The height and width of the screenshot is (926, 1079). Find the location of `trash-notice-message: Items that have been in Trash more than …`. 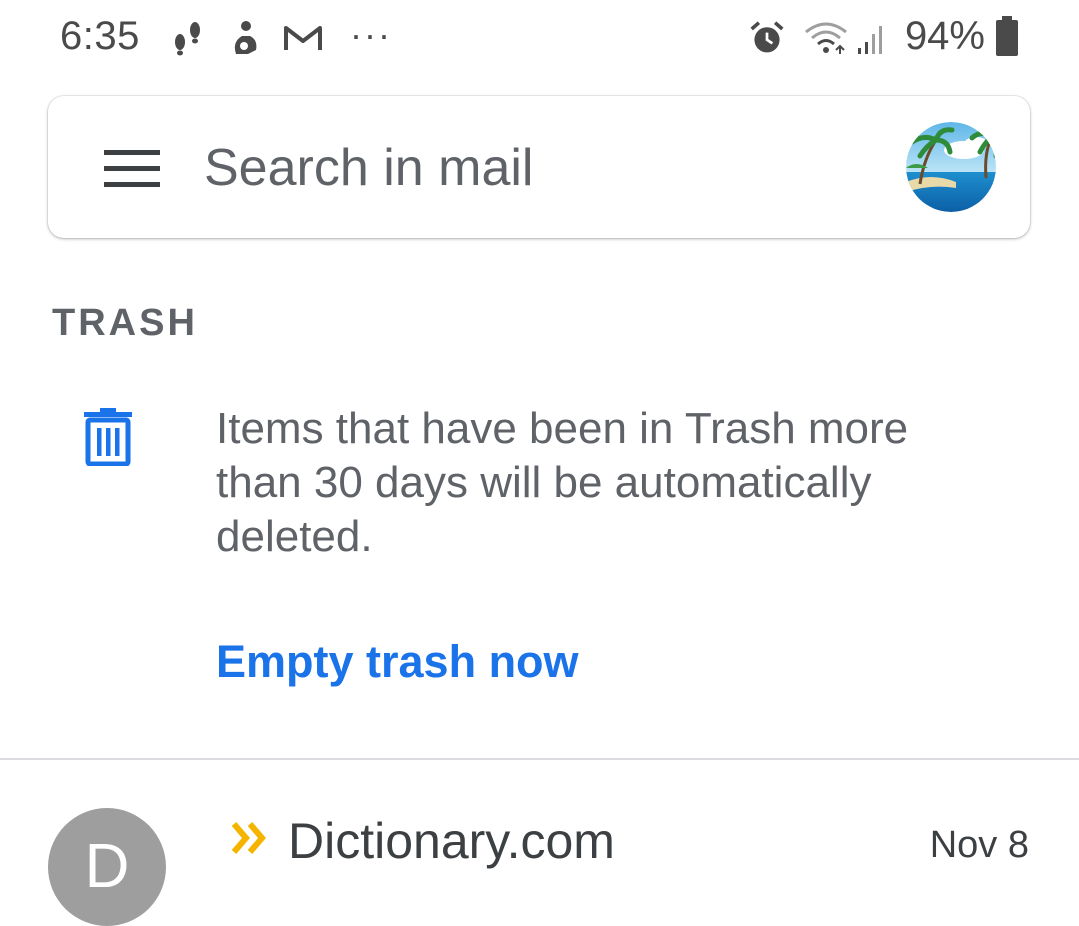

trash-notice-message: Items that have been in Trash more than … is located at coordinates (562, 482).